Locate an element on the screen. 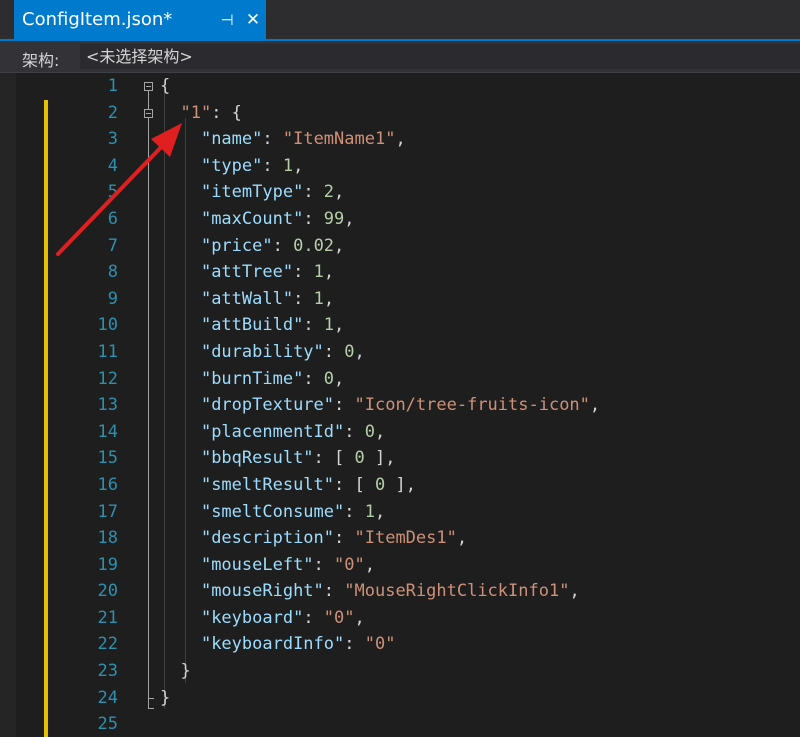 The image size is (800, 737). code-line: "mouseRight": "MouseRightClickInfo1", is located at coordinates (480, 591).